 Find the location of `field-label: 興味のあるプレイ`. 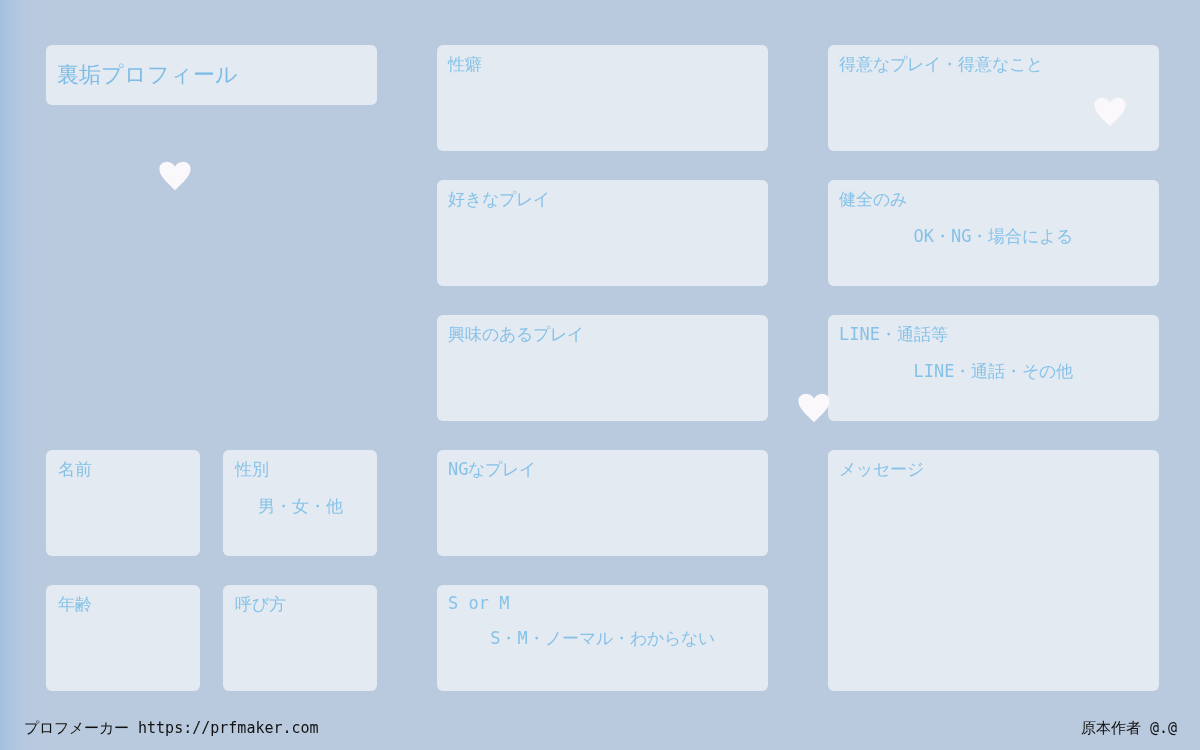

field-label: 興味のあるプレイ is located at coordinates (516, 334).